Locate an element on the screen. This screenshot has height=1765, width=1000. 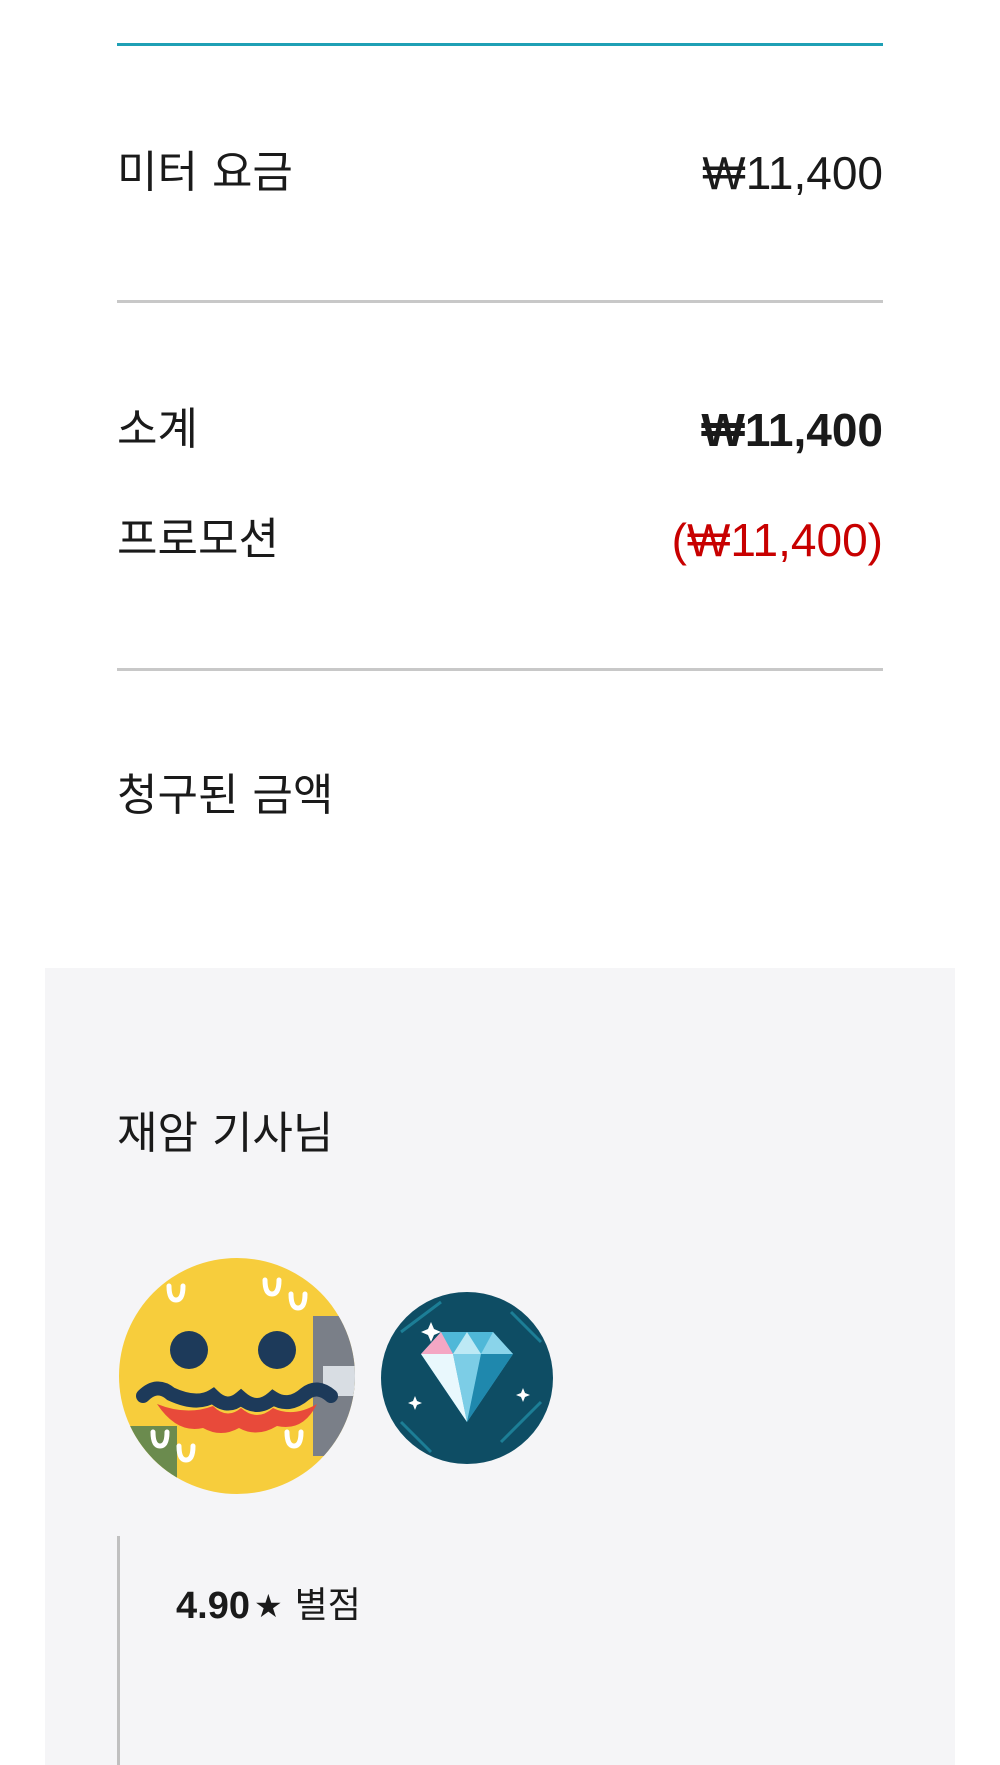
top-divider is located at coordinates (500, 44).